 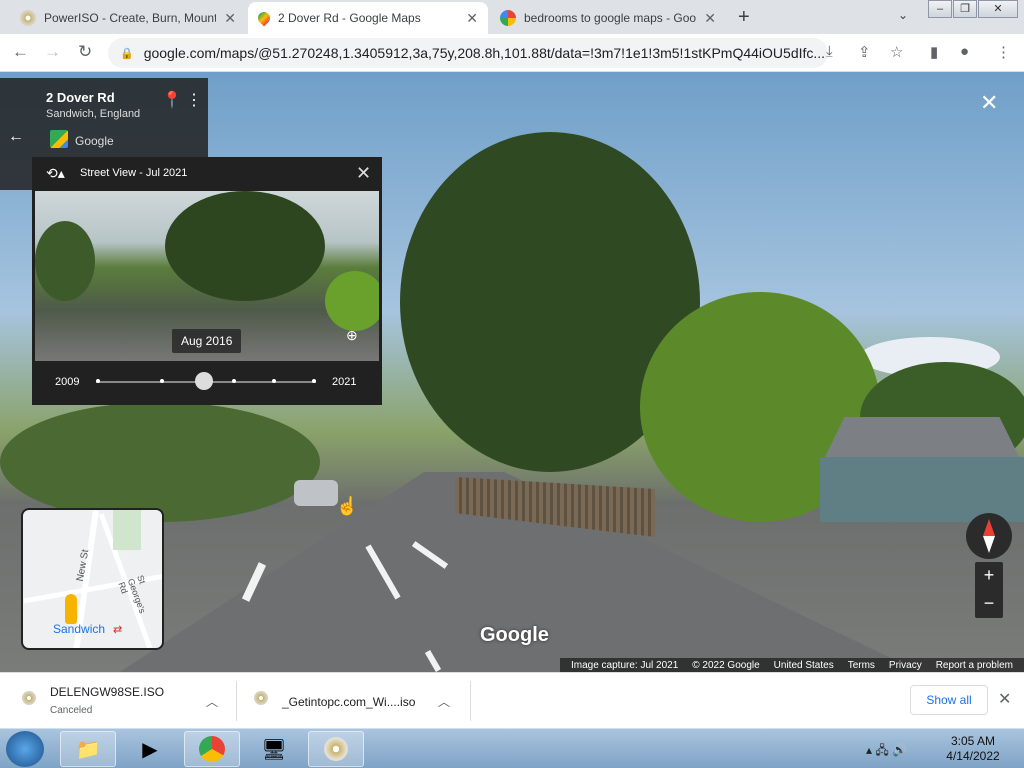 What do you see at coordinates (965, 9) in the screenshot?
I see `restore-button: ❐` at bounding box center [965, 9].